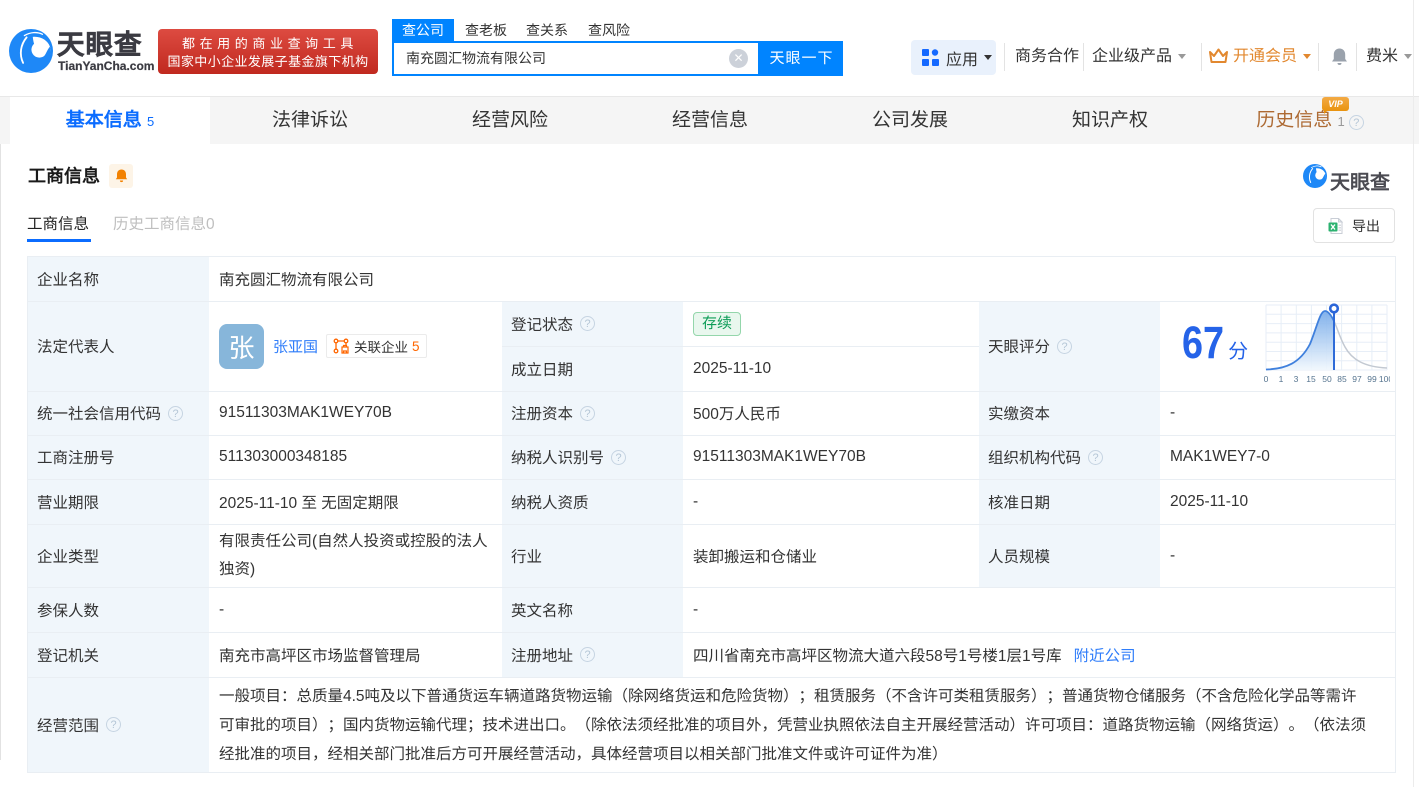 The width and height of the screenshot is (1419, 787). Describe the element at coordinates (1357, 379) in the screenshot. I see `svg-text: 97` at that location.